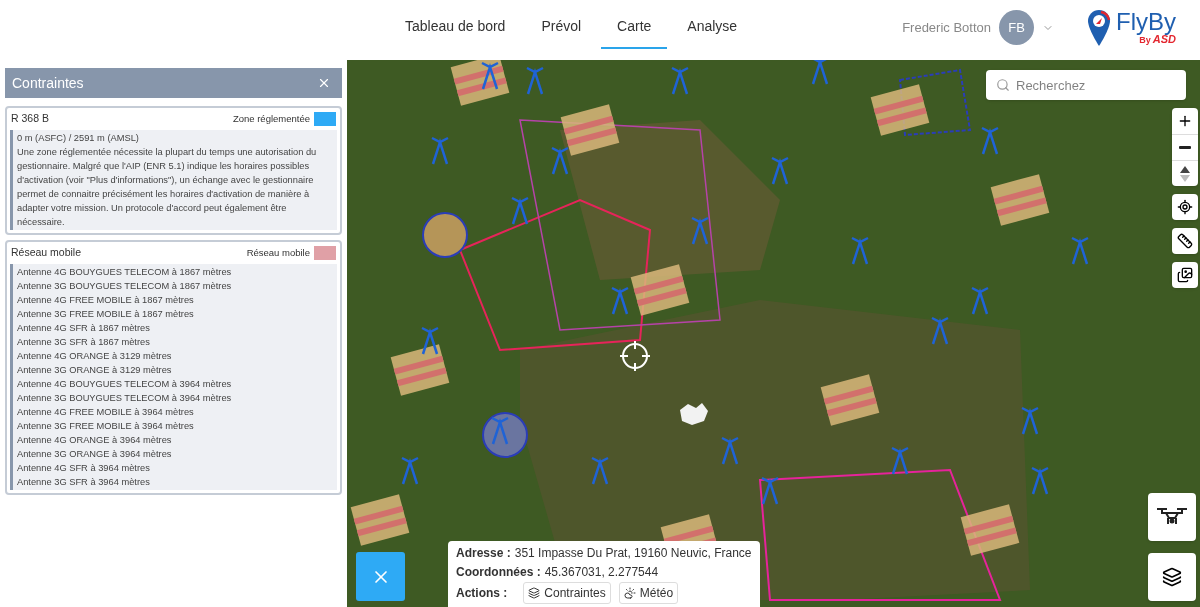  What do you see at coordinates (629, 593) in the screenshot?
I see `cloud-sun-icon` at bounding box center [629, 593].